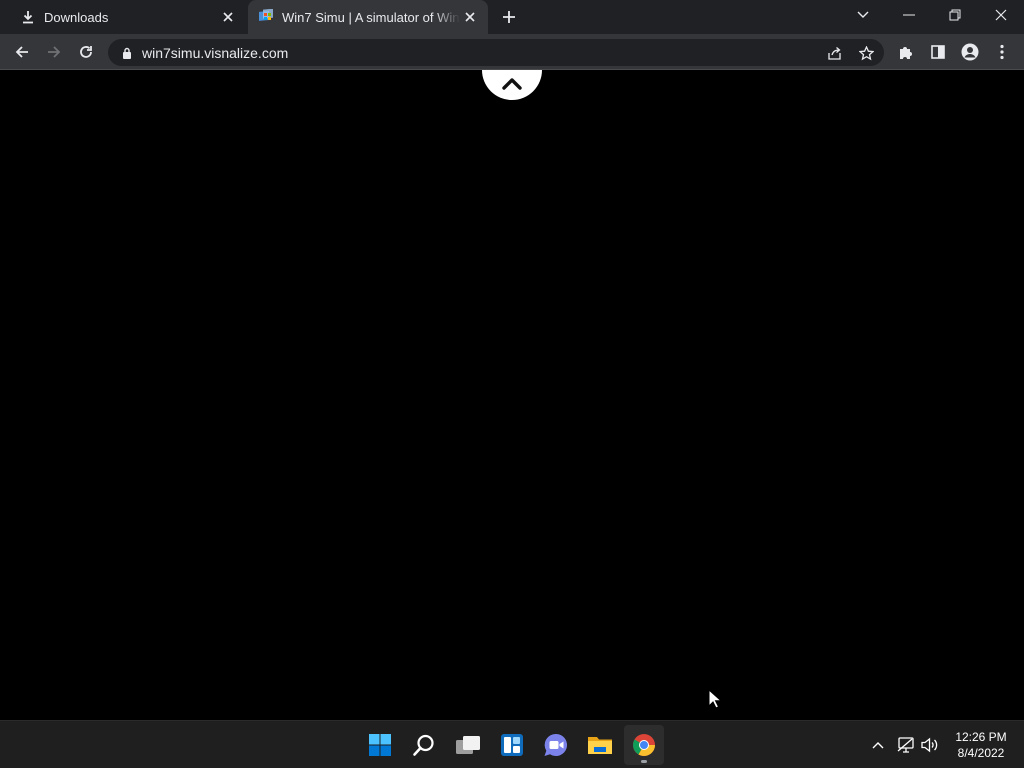 The width and height of the screenshot is (1024, 768). Describe the element at coordinates (123, 17) in the screenshot. I see `tab-downloads: Downloads` at that location.